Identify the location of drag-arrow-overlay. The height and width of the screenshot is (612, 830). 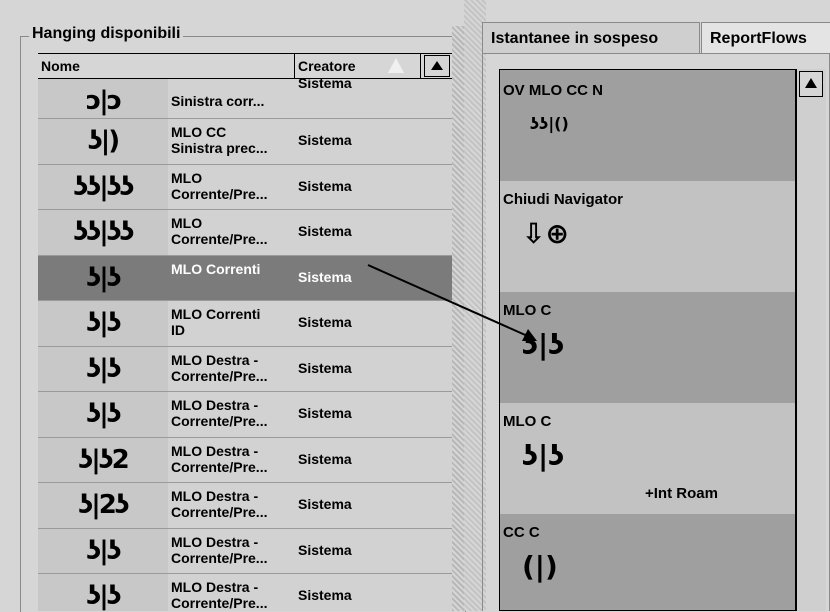
(452, 302).